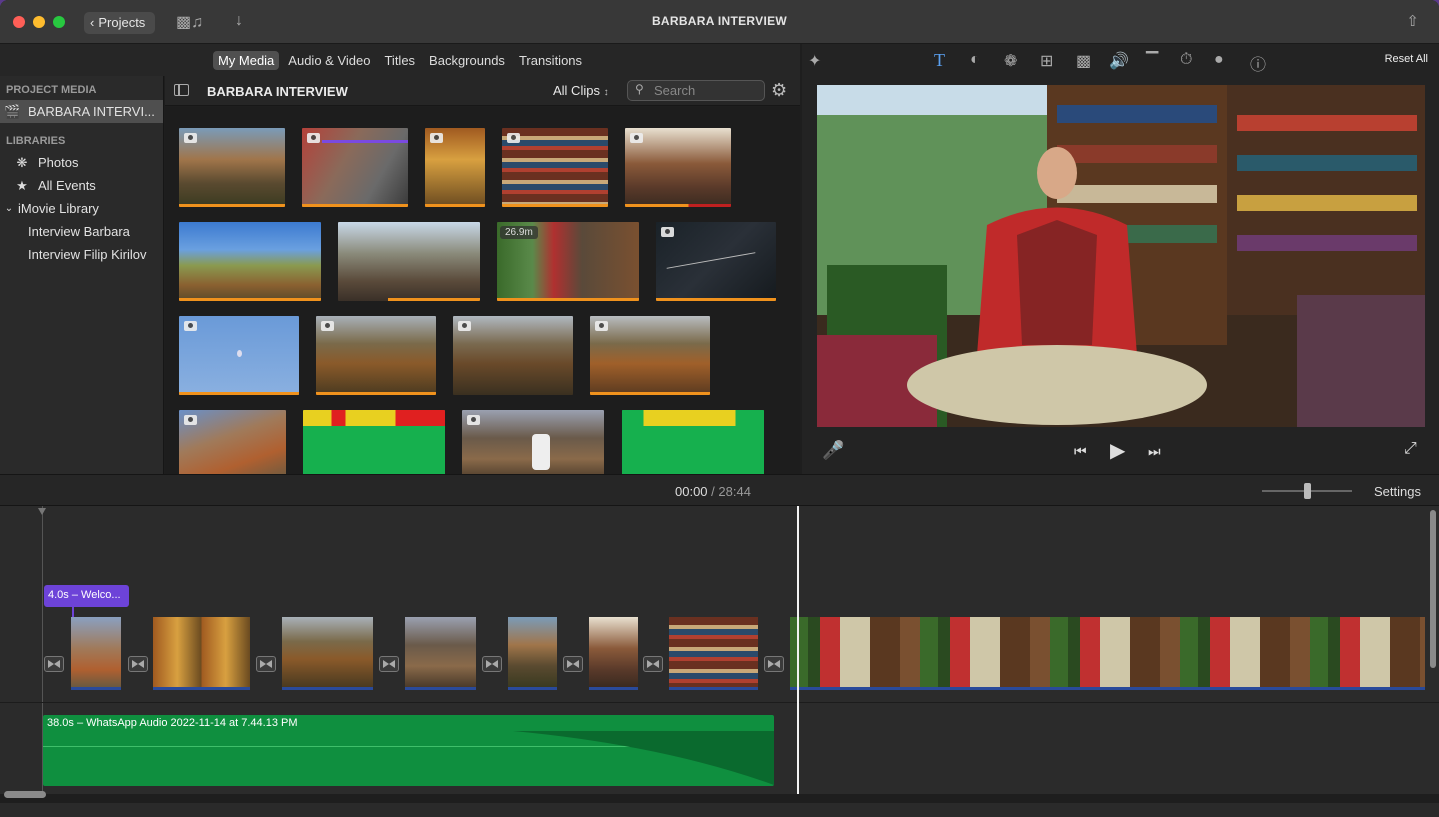  What do you see at coordinates (467, 60) in the screenshot?
I see `tab-backgrounds: Backgrounds` at bounding box center [467, 60].